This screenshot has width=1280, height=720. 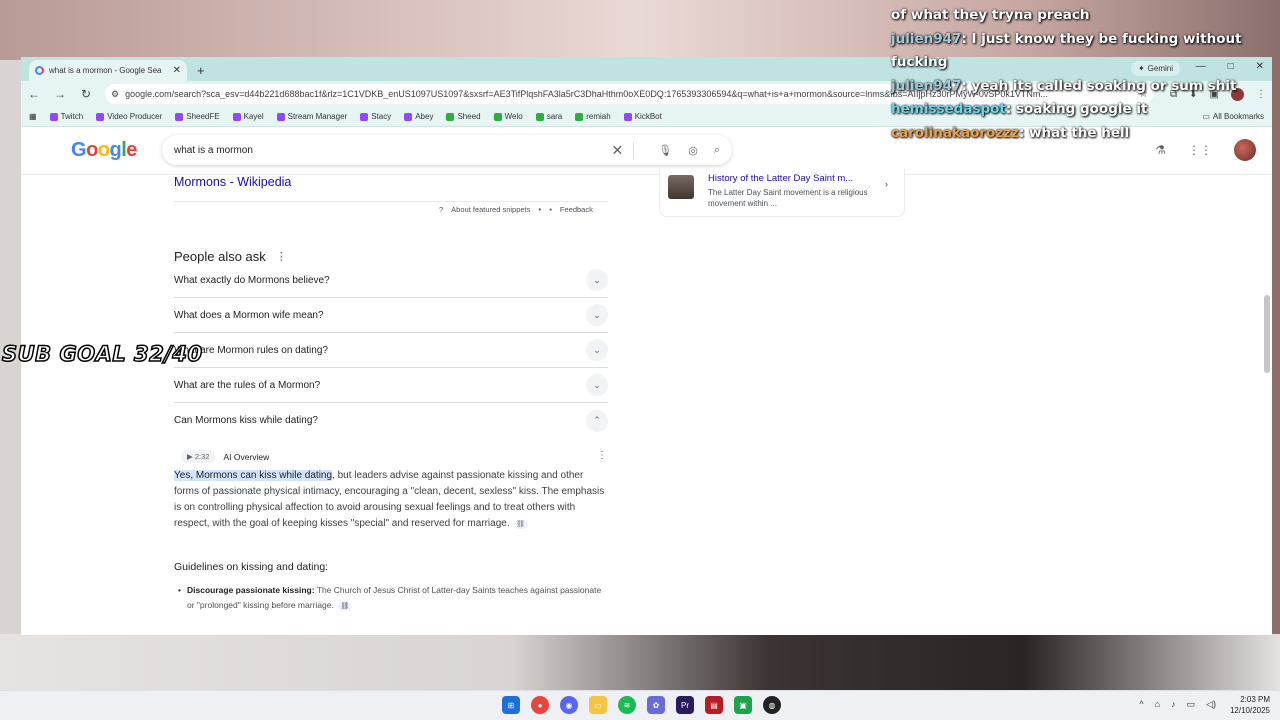 I want to click on chevron-up-icon: ^, so click(x=1141, y=704).